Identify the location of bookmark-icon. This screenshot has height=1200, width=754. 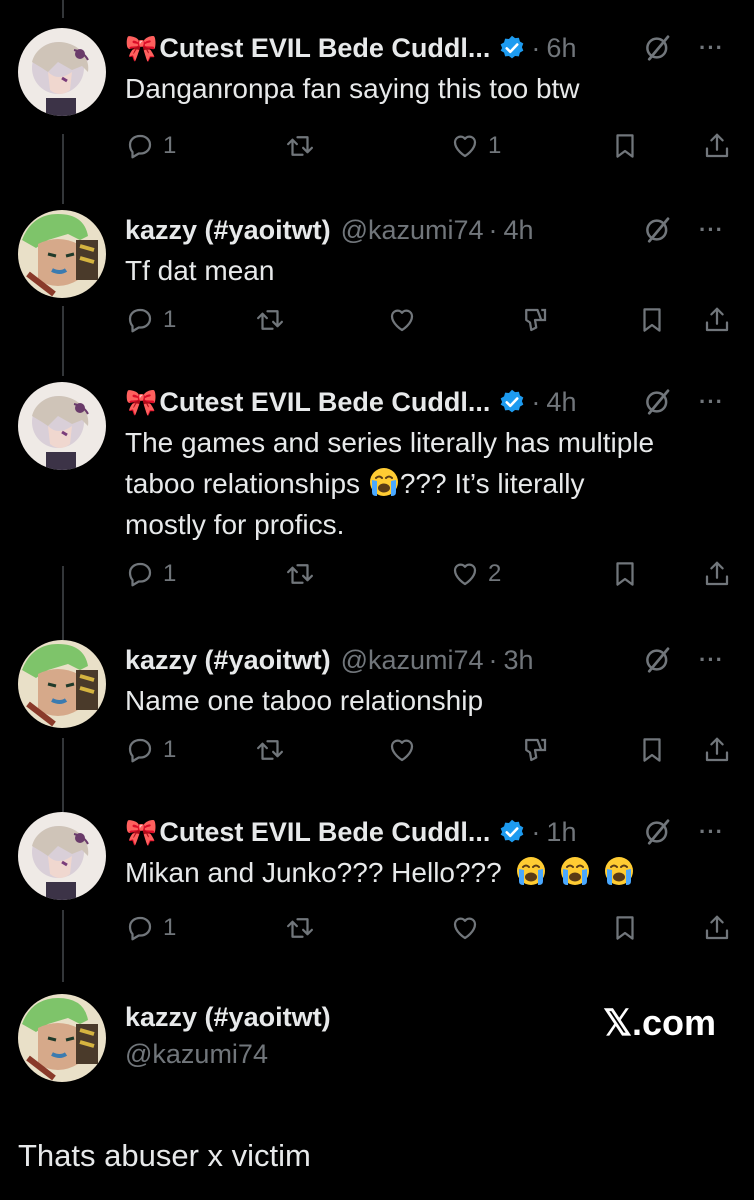
(652, 750).